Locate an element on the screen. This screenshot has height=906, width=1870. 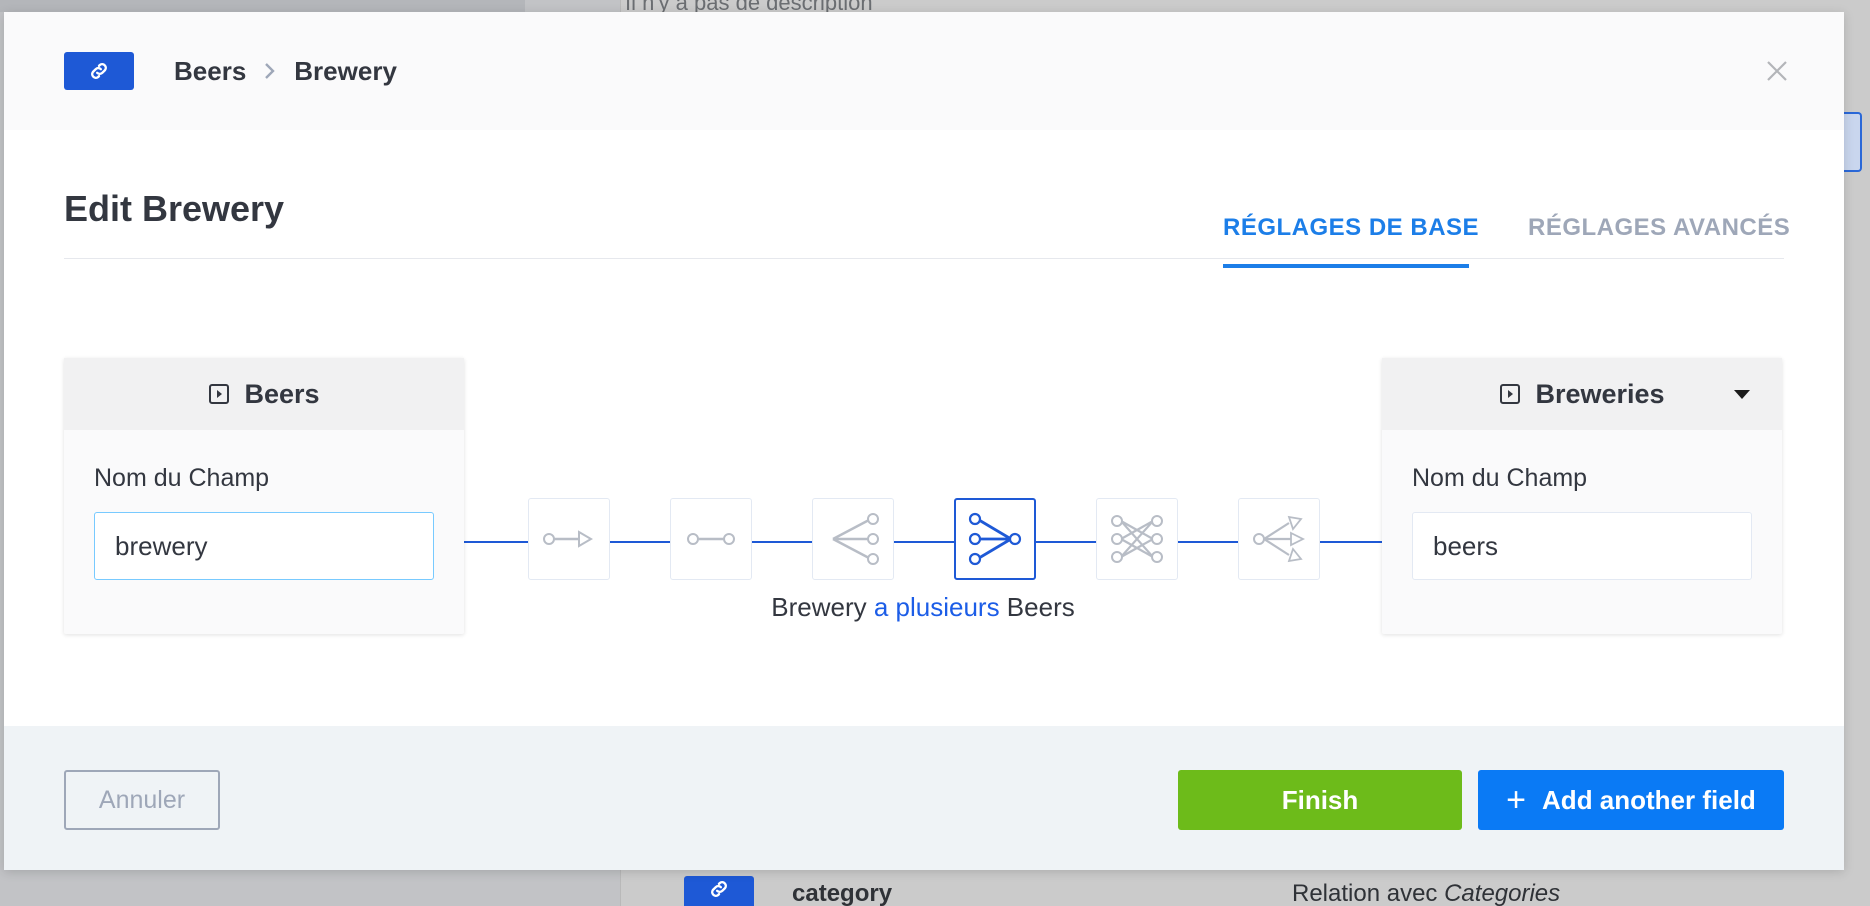
many-to-many-relation-icon is located at coordinates (1137, 539).